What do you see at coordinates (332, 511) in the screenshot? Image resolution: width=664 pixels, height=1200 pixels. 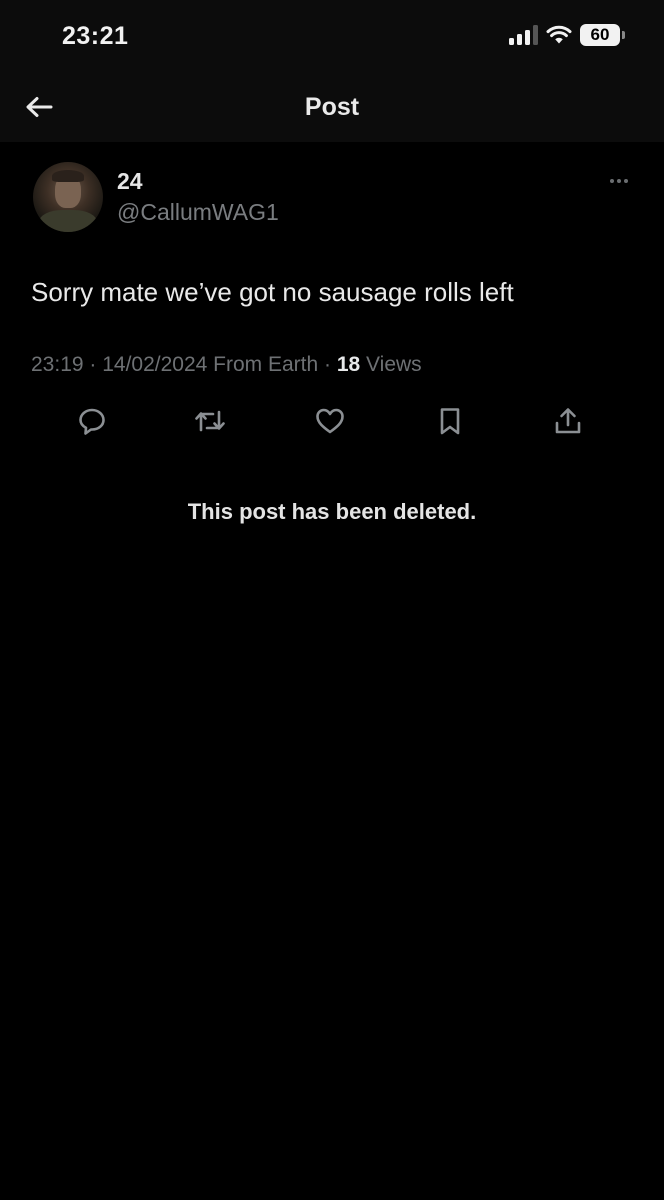 I see `deleted-notice: This post has been deleted.` at bounding box center [332, 511].